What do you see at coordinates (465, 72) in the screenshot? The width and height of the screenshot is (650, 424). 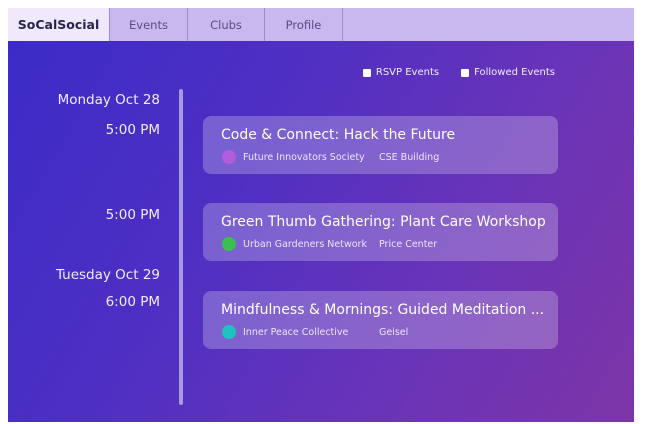 I see `followed-checkbox` at bounding box center [465, 72].